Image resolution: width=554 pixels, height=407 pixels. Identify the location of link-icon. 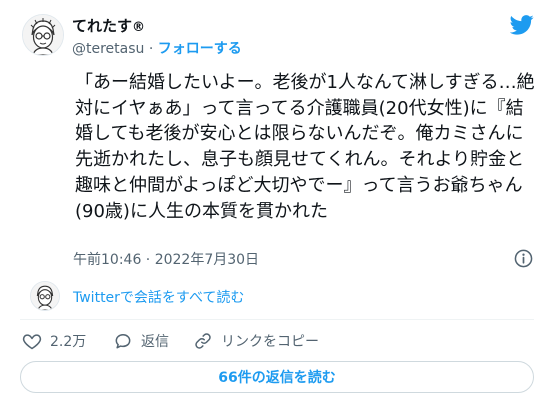
(203, 341).